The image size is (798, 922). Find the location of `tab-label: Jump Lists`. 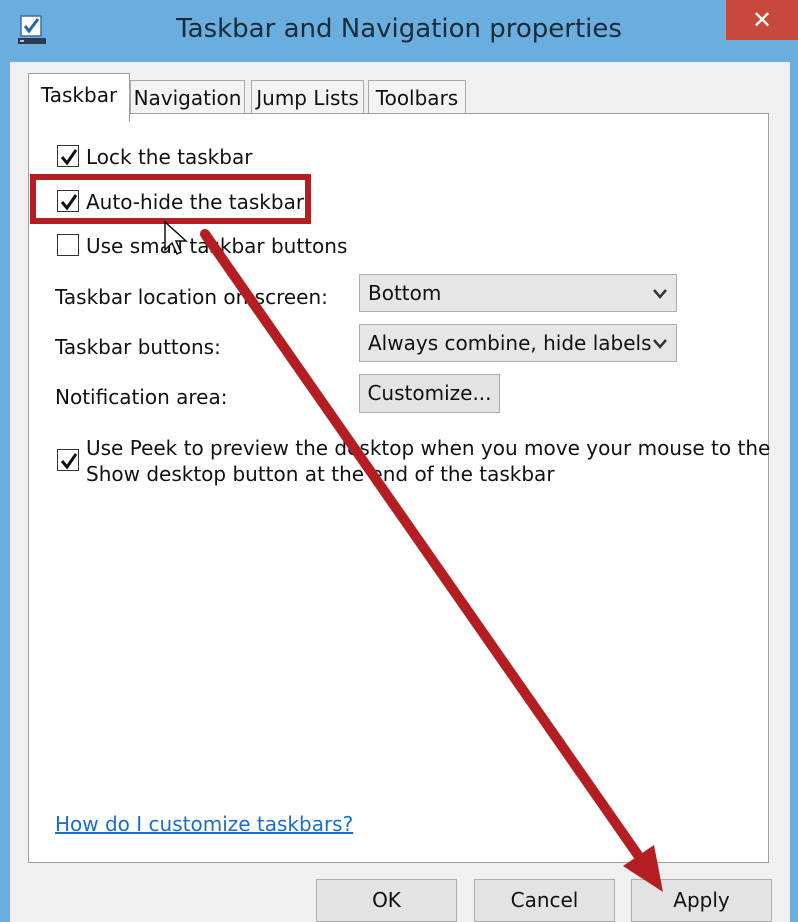

tab-label: Jump Lists is located at coordinates (307, 98).